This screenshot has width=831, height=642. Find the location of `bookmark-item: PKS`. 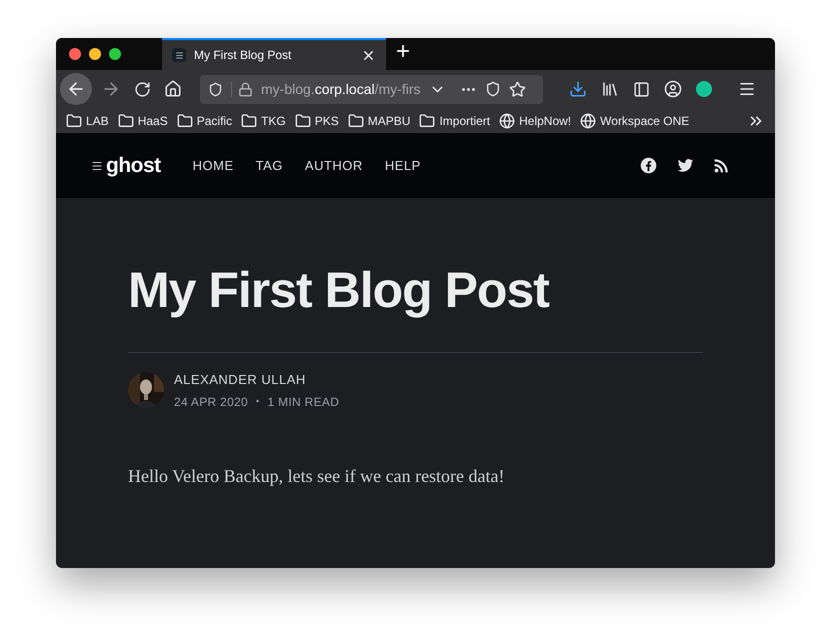

bookmark-item: PKS is located at coordinates (316, 121).